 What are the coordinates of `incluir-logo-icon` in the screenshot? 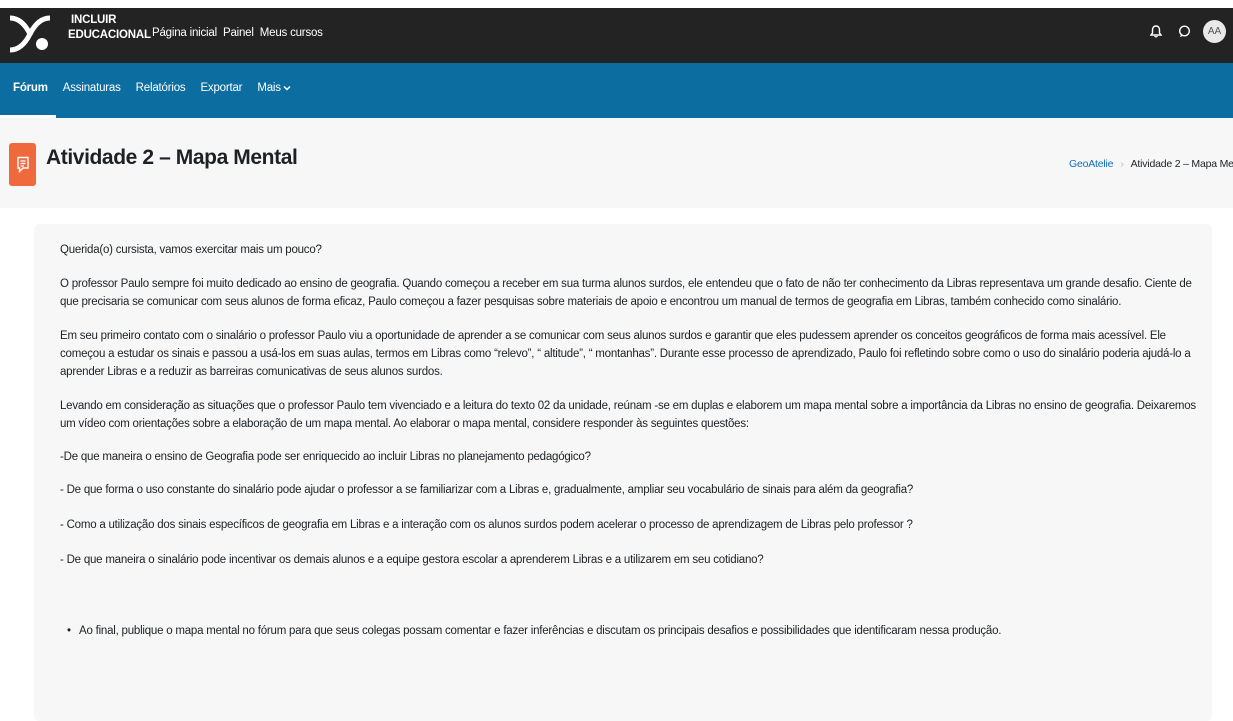 It's located at (30, 34).